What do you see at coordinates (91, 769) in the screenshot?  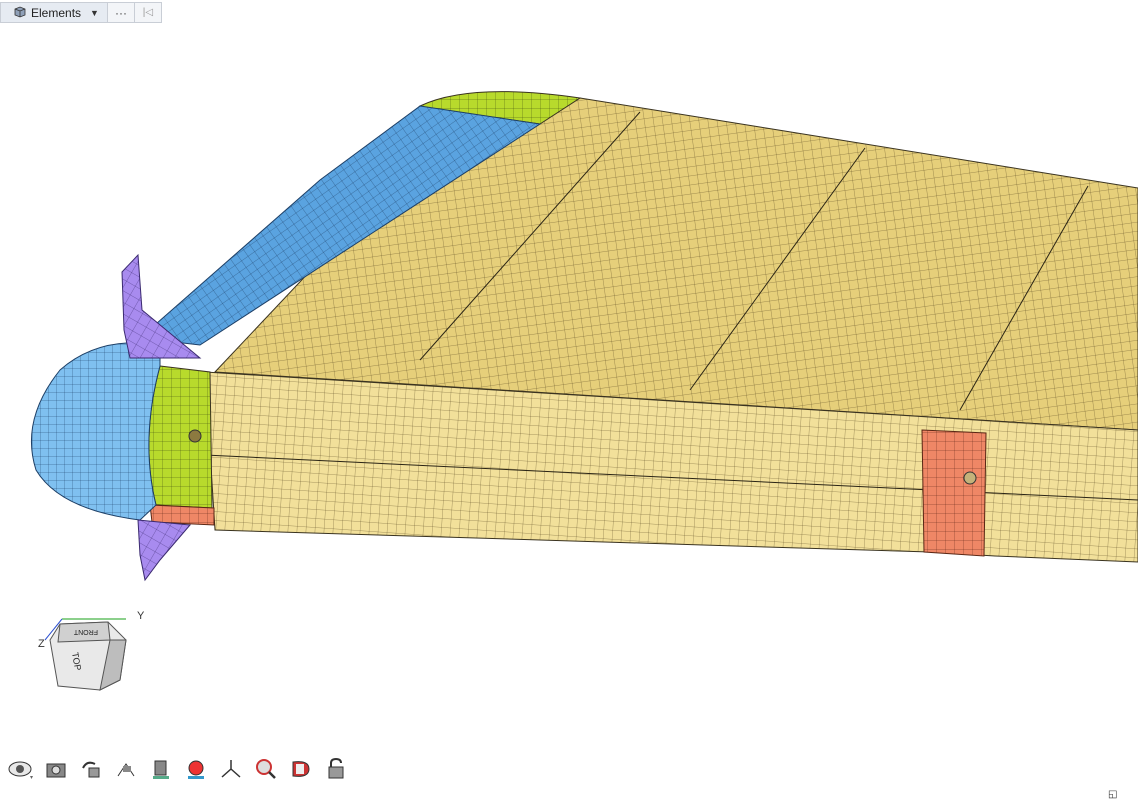 I see `rotate-view-icon` at bounding box center [91, 769].